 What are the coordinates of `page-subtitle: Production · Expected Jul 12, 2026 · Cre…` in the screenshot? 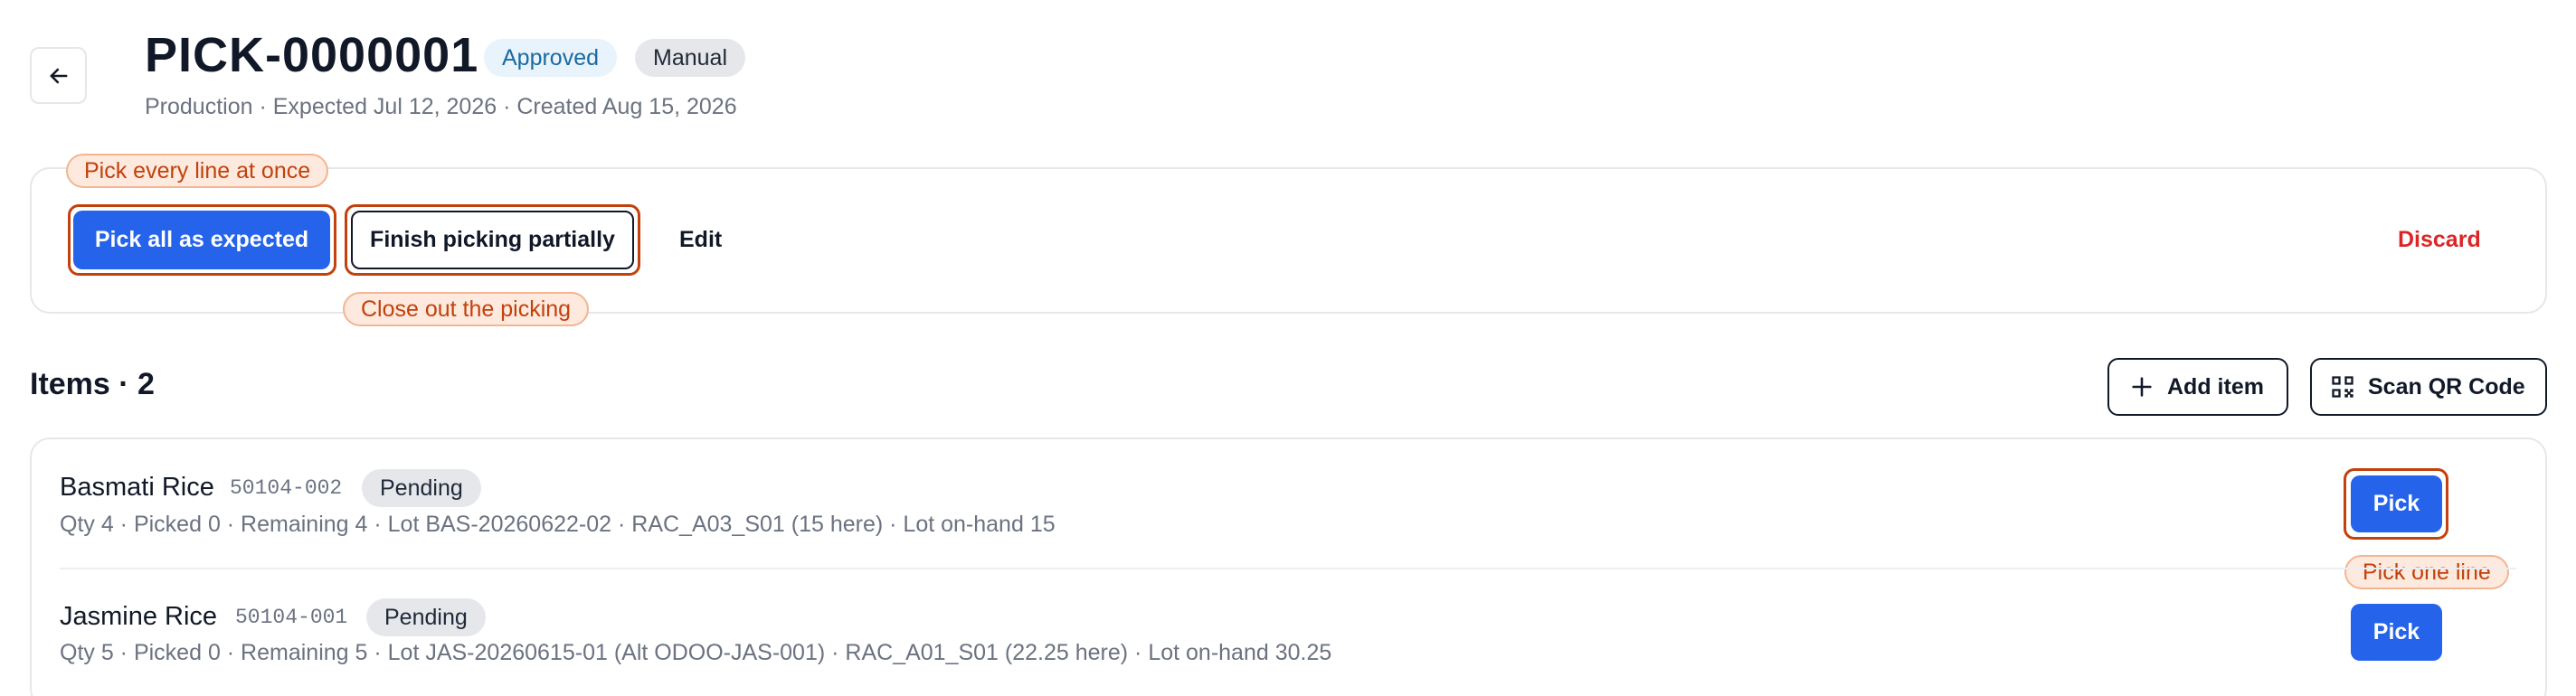 It's located at (441, 106).